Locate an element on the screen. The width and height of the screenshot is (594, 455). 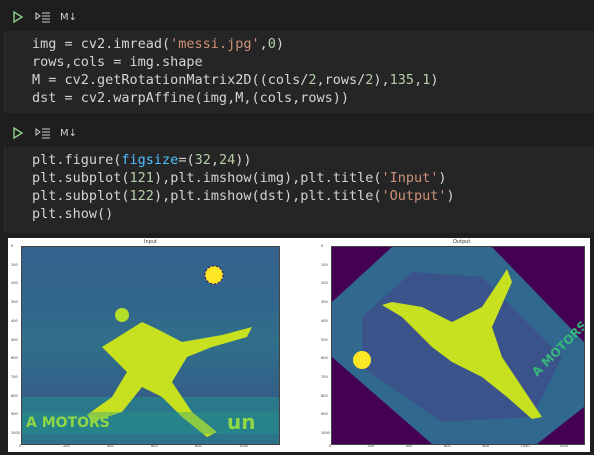
code-line: rows,cols = img.shape is located at coordinates (117, 62).